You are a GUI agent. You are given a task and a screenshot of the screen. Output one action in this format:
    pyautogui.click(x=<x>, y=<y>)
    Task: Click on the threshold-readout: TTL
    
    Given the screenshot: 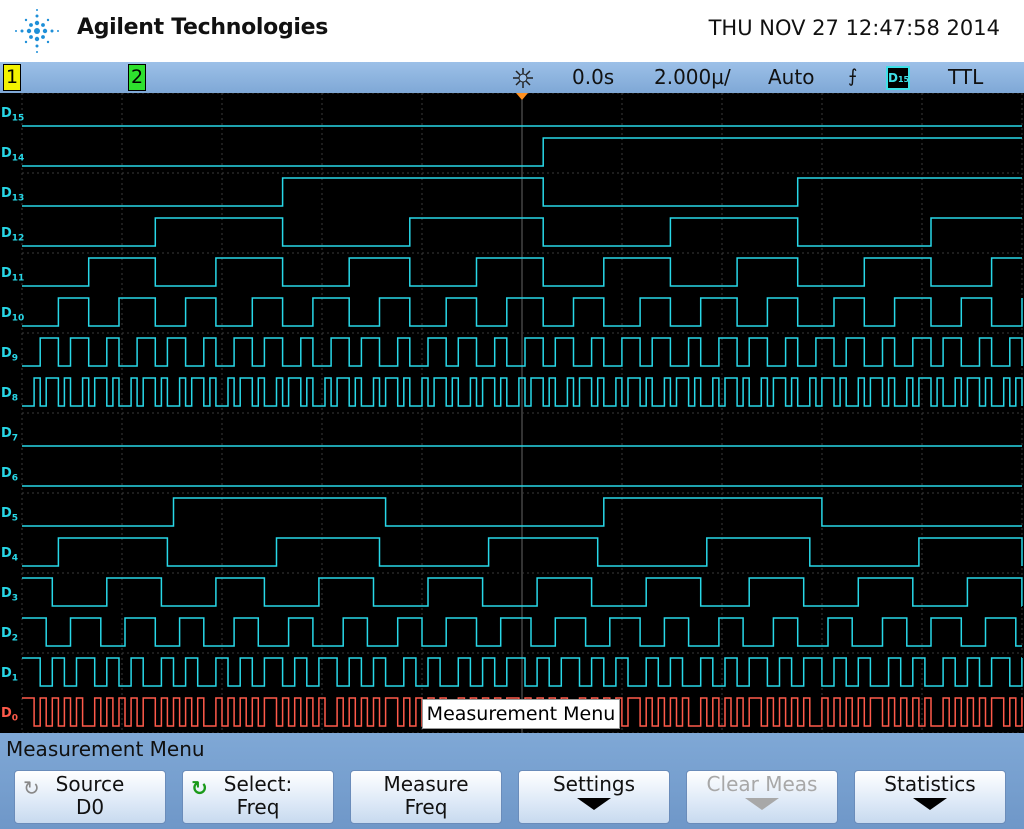 What is the action you would take?
    pyautogui.click(x=966, y=77)
    